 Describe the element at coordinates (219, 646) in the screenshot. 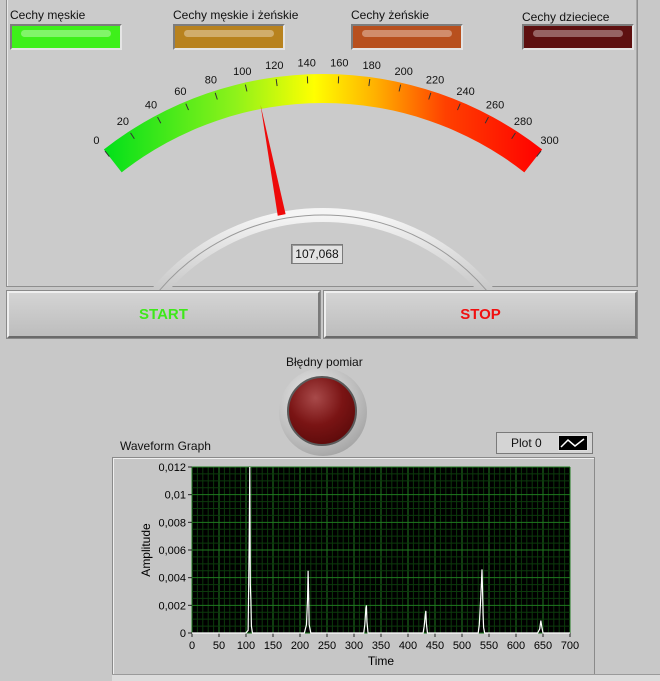

I see `x-tick-label: 50` at that location.